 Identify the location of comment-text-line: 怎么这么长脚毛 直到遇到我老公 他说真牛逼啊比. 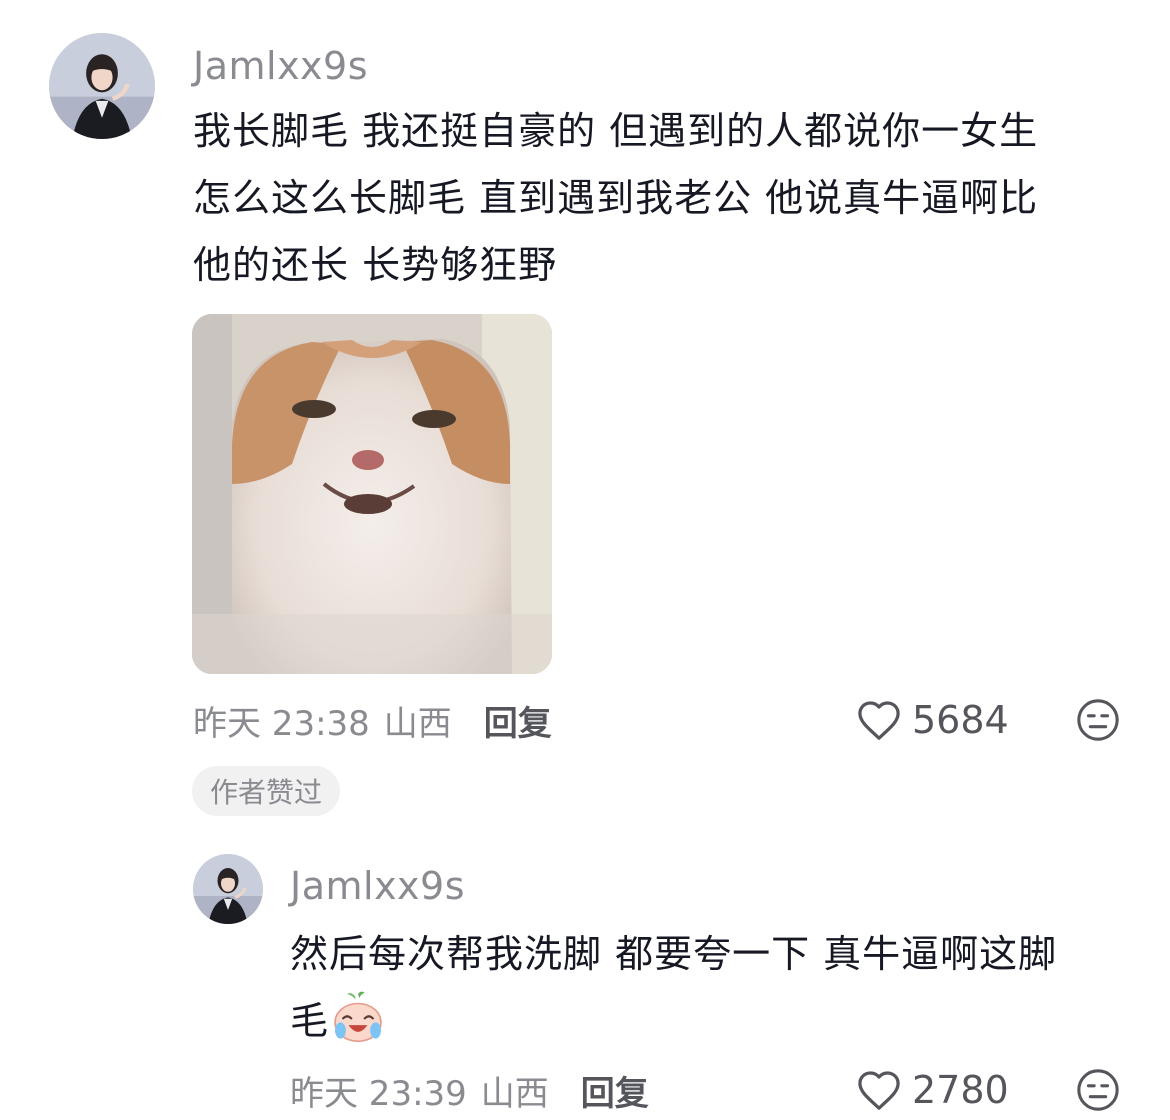
(616, 198).